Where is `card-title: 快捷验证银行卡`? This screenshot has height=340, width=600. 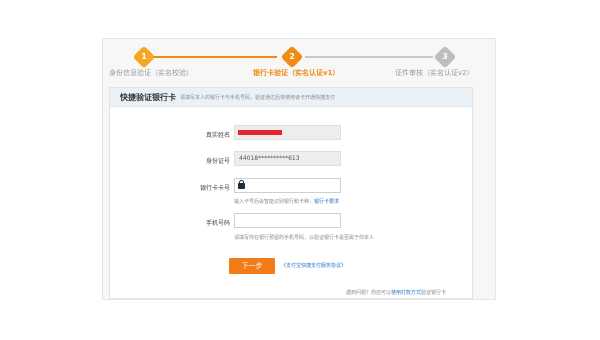 card-title: 快捷验证银行卡 is located at coordinates (148, 97).